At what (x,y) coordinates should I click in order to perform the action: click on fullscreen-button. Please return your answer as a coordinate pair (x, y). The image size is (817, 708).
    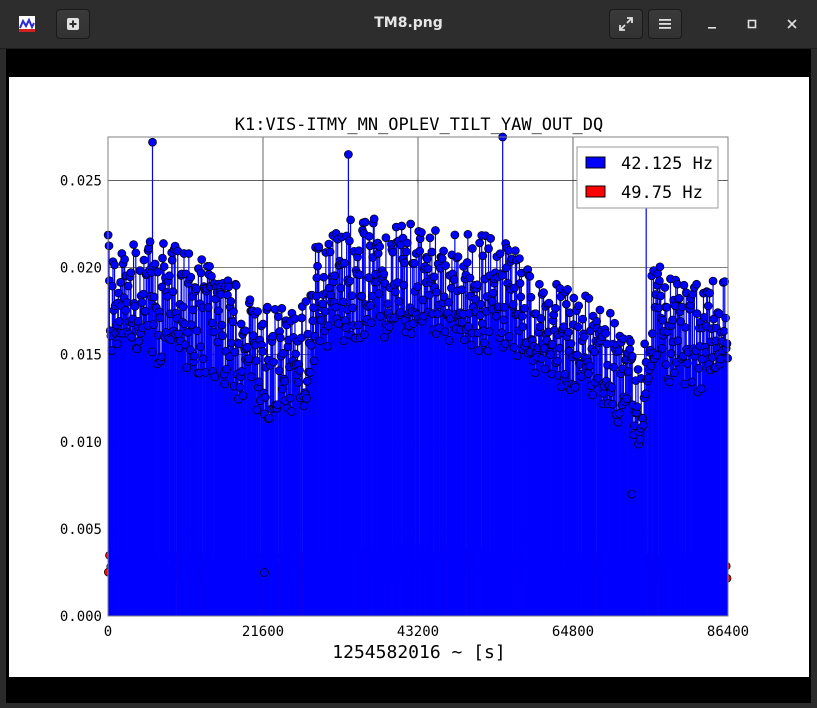
    Looking at the image, I should click on (626, 24).